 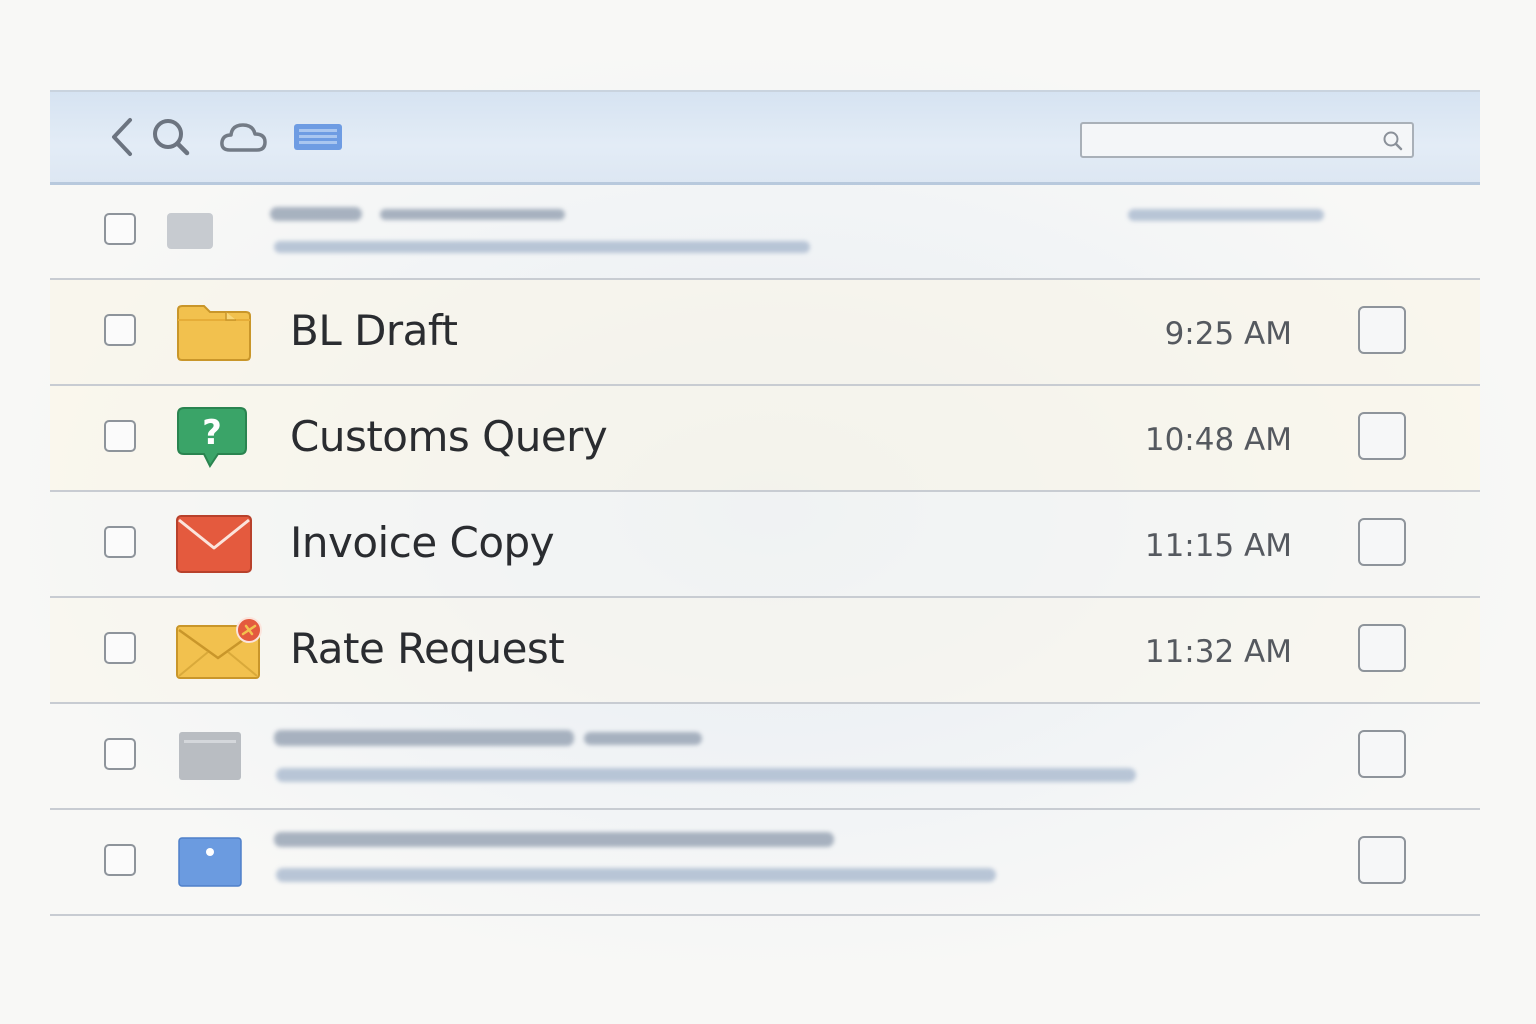 What do you see at coordinates (765, 439) in the screenshot?
I see `message-row-customs-query: ? Customs Query 10:48 AM` at bounding box center [765, 439].